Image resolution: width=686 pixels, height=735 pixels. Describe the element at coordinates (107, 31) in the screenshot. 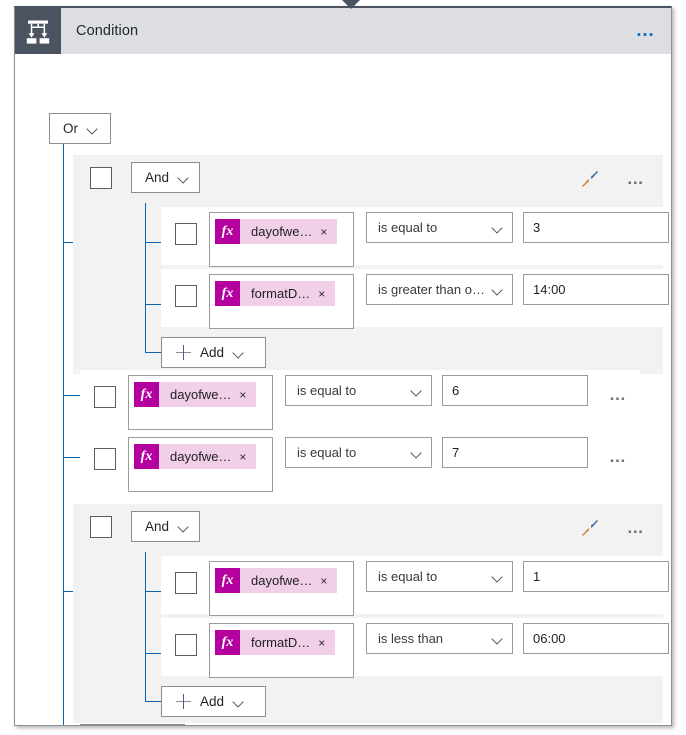

I see `page-title: Condition` at that location.